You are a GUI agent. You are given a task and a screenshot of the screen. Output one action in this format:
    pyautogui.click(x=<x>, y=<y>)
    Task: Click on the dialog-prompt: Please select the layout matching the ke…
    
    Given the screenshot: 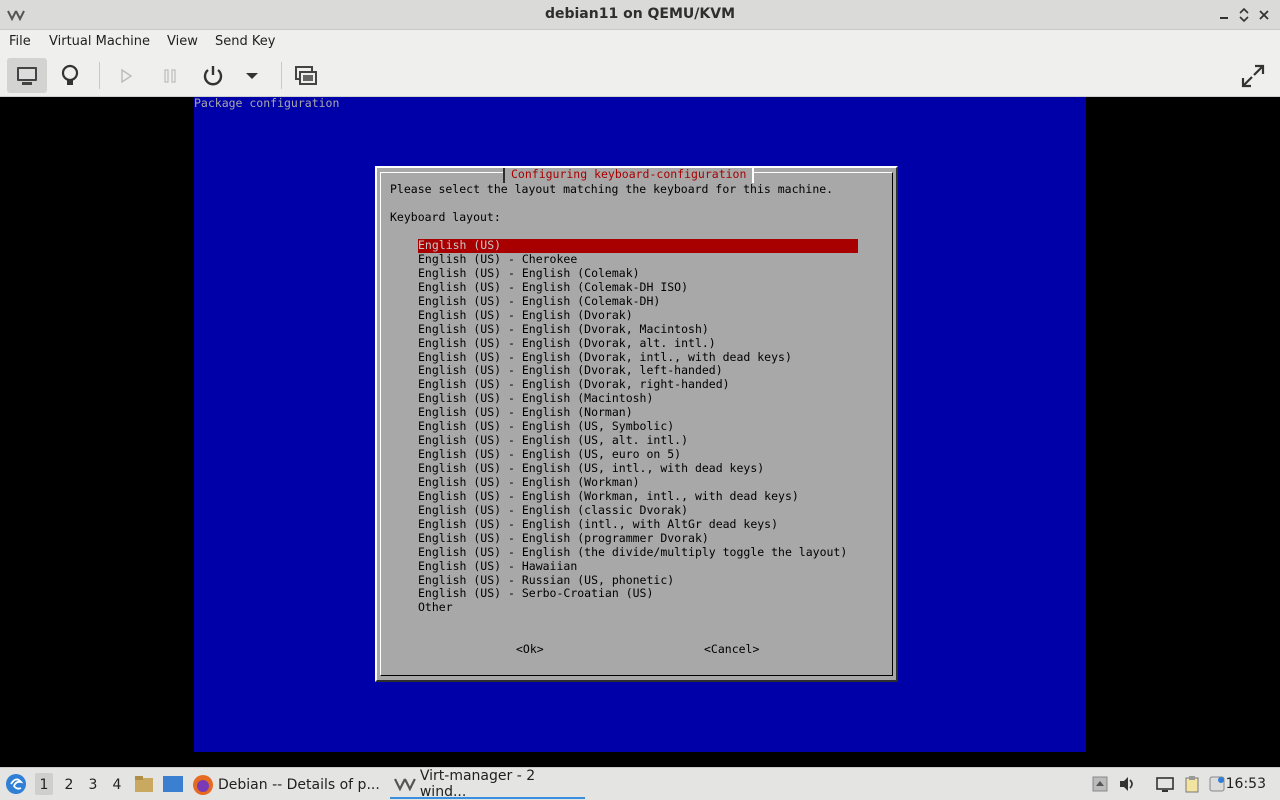 What is the action you would take?
    pyautogui.click(x=612, y=189)
    